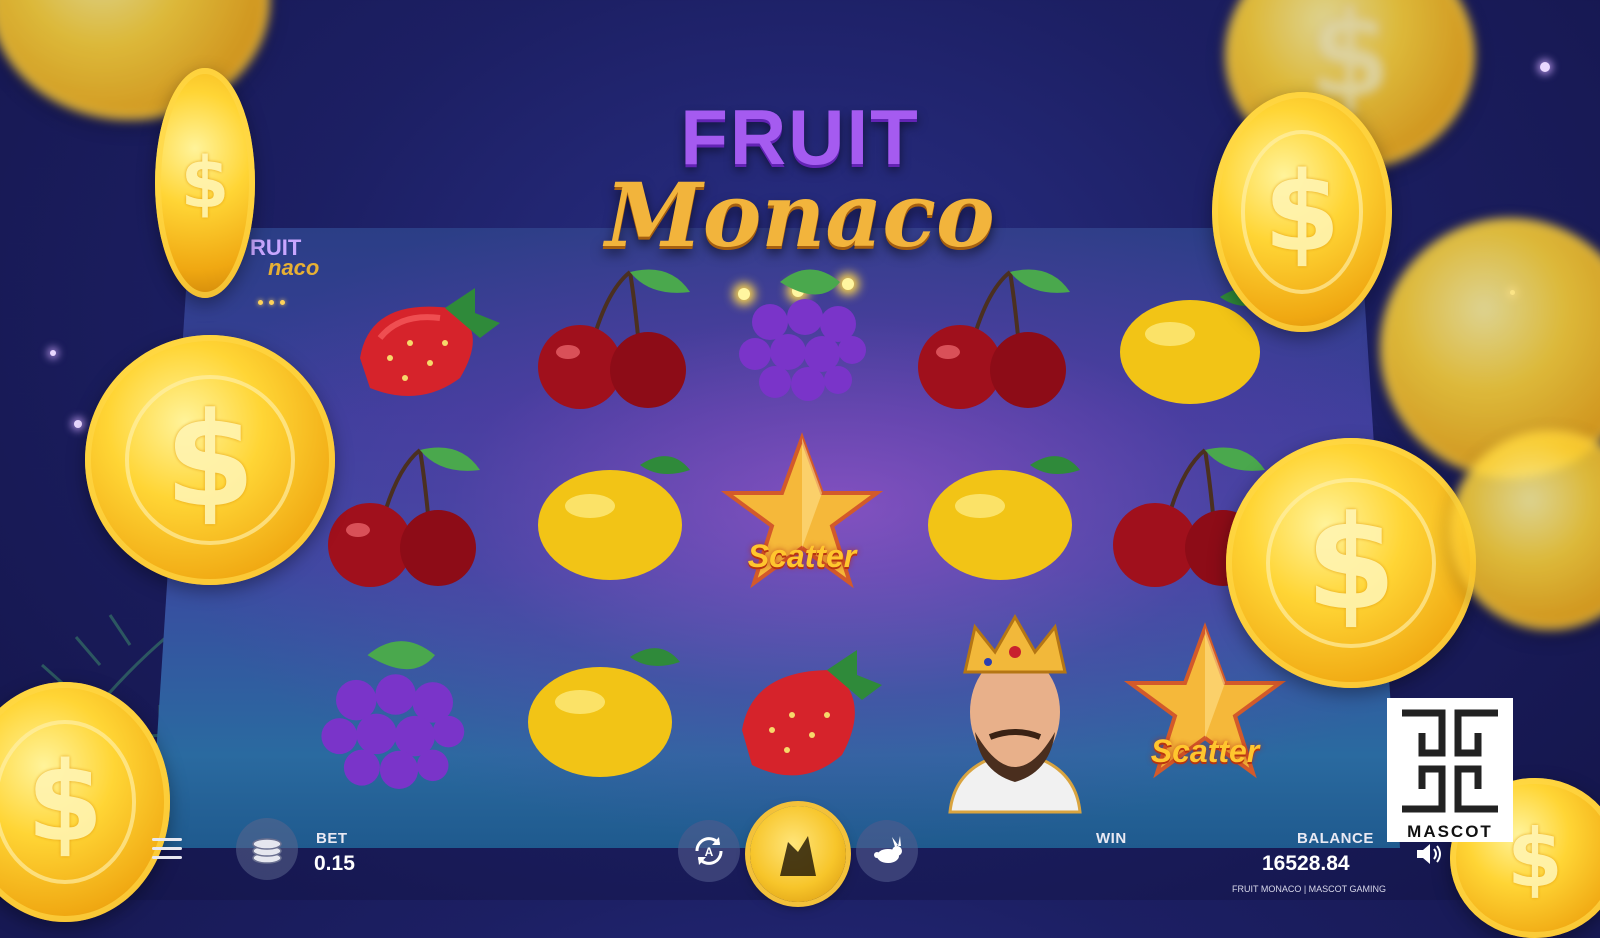 Image resolution: width=1600 pixels, height=938 pixels. What do you see at coordinates (334, 863) in the screenshot?
I see `bet-value: 0.15` at bounding box center [334, 863].